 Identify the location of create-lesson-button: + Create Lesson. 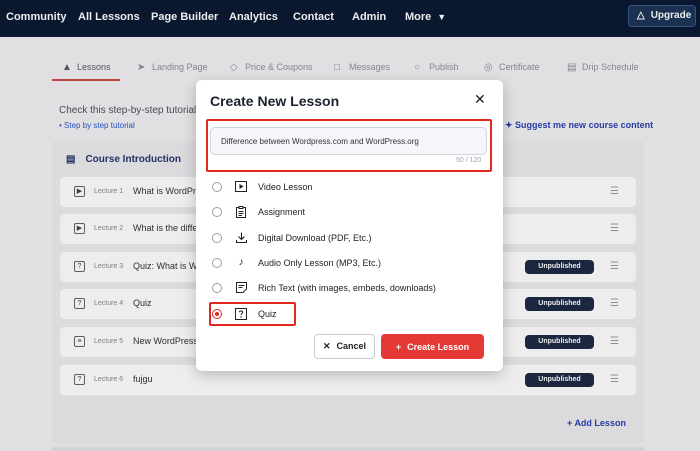
(432, 346).